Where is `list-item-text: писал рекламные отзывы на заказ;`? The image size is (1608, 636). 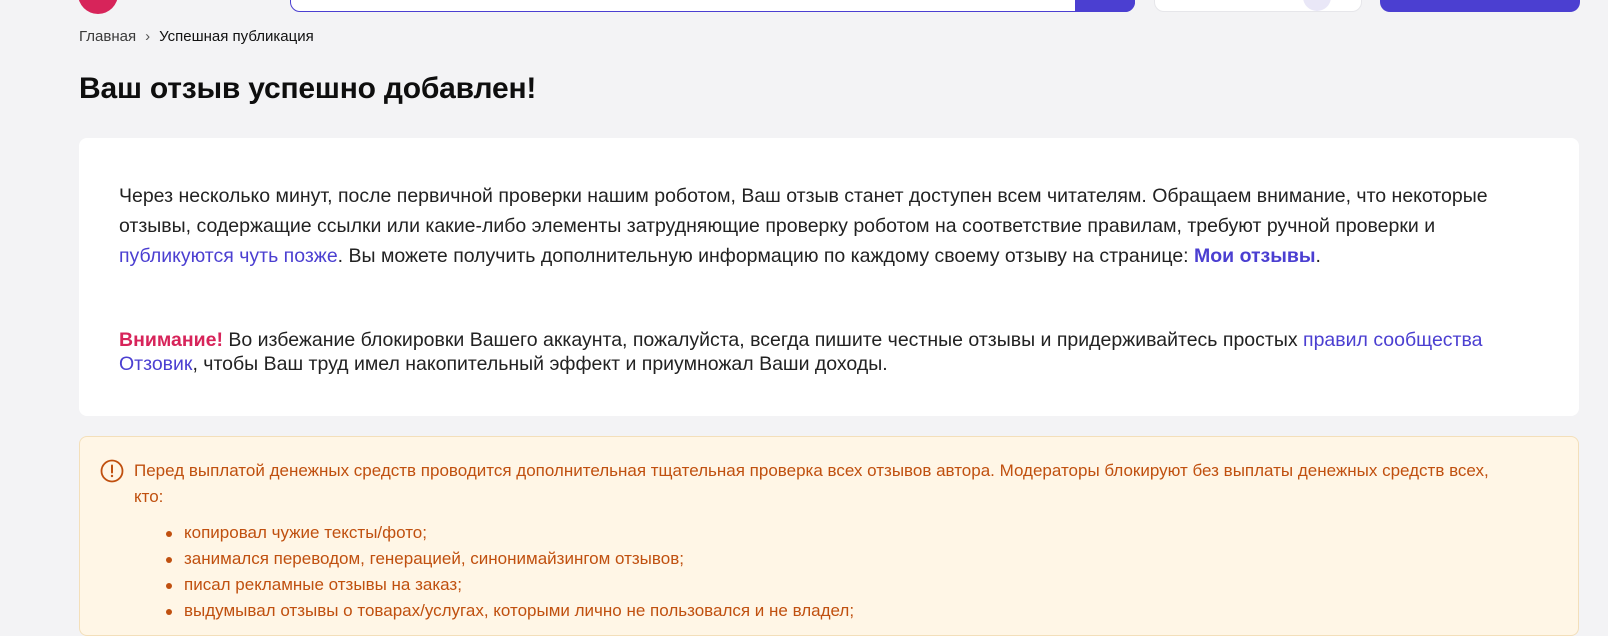
list-item-text: писал рекламные отзывы на заказ; is located at coordinates (323, 584).